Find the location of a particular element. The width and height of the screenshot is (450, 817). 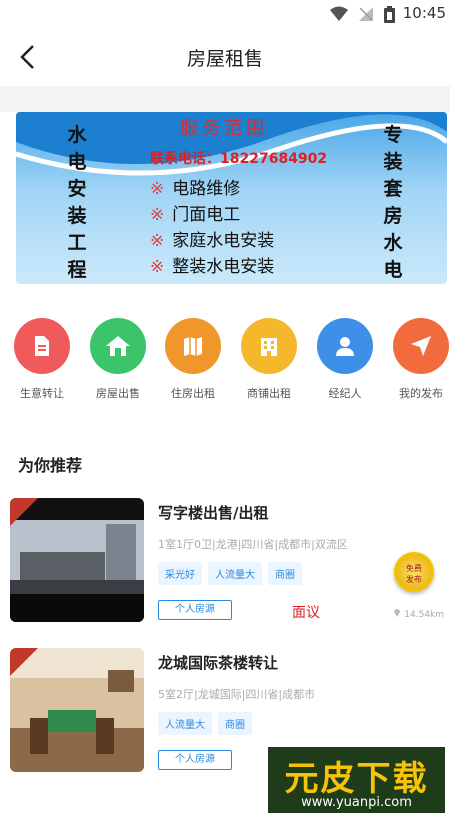

document-icon is located at coordinates (42, 346).